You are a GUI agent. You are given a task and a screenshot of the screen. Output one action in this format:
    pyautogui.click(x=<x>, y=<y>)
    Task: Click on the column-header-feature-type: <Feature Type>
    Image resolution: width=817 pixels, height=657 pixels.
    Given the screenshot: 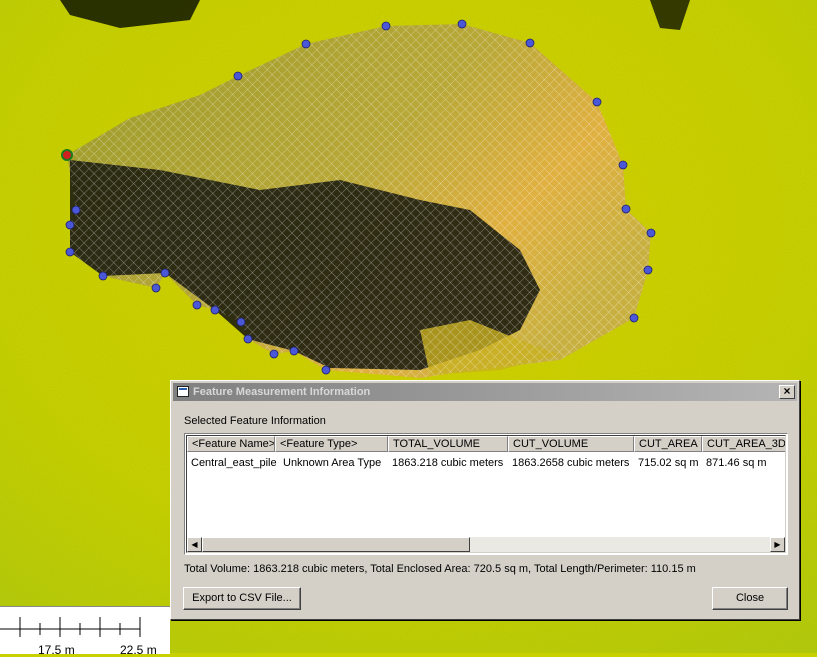 What is the action you would take?
    pyautogui.click(x=331, y=444)
    